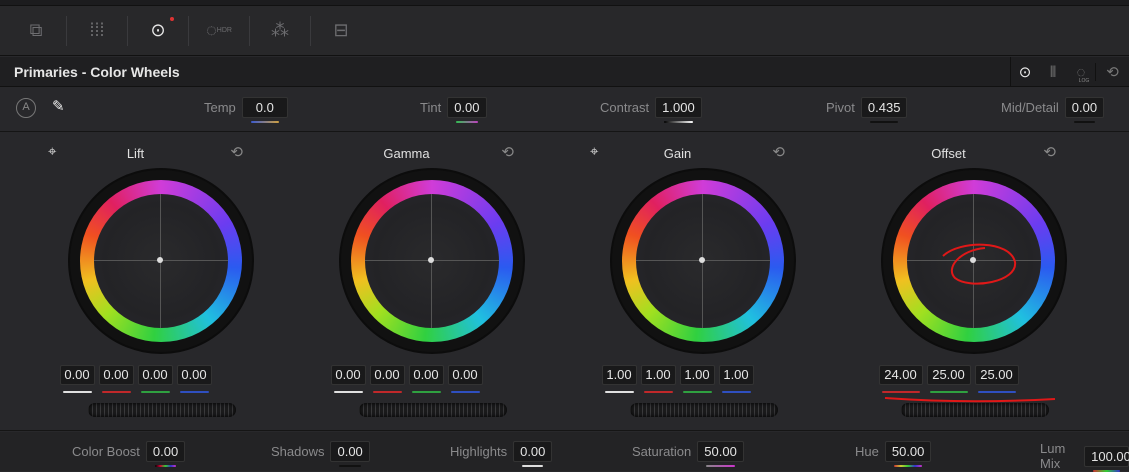 This screenshot has height=472, width=1129. What do you see at coordinates (1030, 107) in the screenshot?
I see `mid-detail-label: Mid/Detail` at bounding box center [1030, 107].